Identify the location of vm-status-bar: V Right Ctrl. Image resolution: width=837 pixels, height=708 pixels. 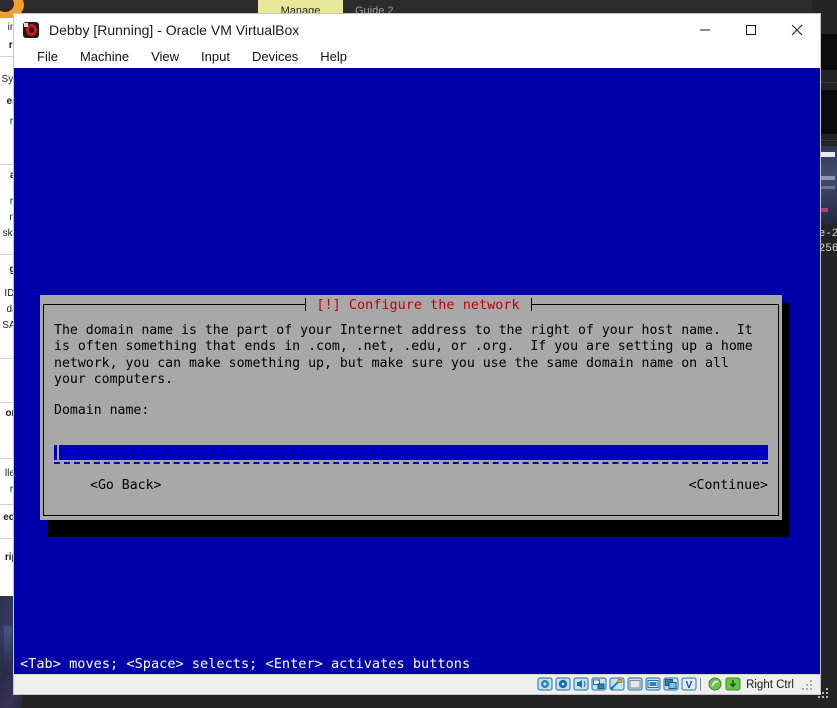
(417, 684).